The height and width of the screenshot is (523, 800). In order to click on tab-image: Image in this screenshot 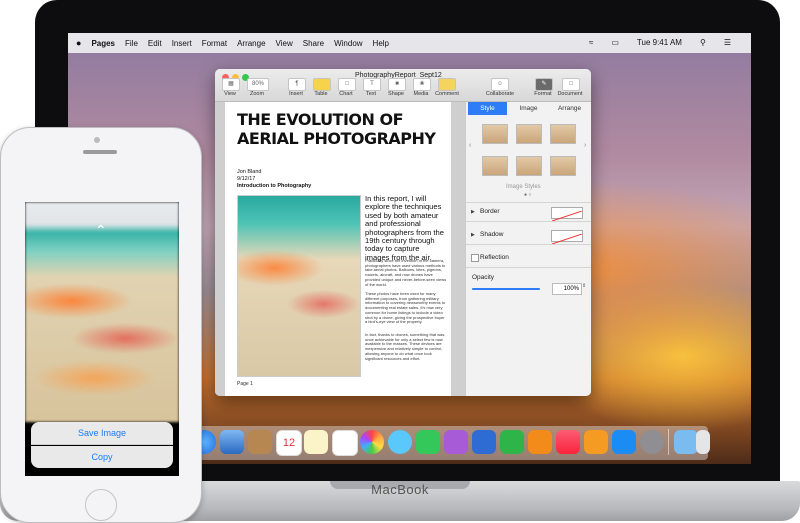, I will do `click(528, 108)`.